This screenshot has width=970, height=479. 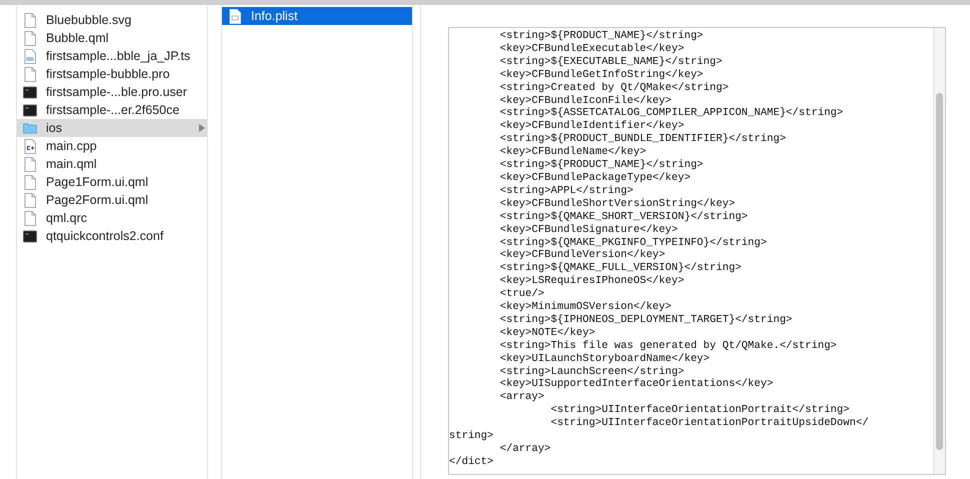 What do you see at coordinates (585, 307) in the screenshot?
I see `code-line: <key>MinimumOSVersion</key>` at bounding box center [585, 307].